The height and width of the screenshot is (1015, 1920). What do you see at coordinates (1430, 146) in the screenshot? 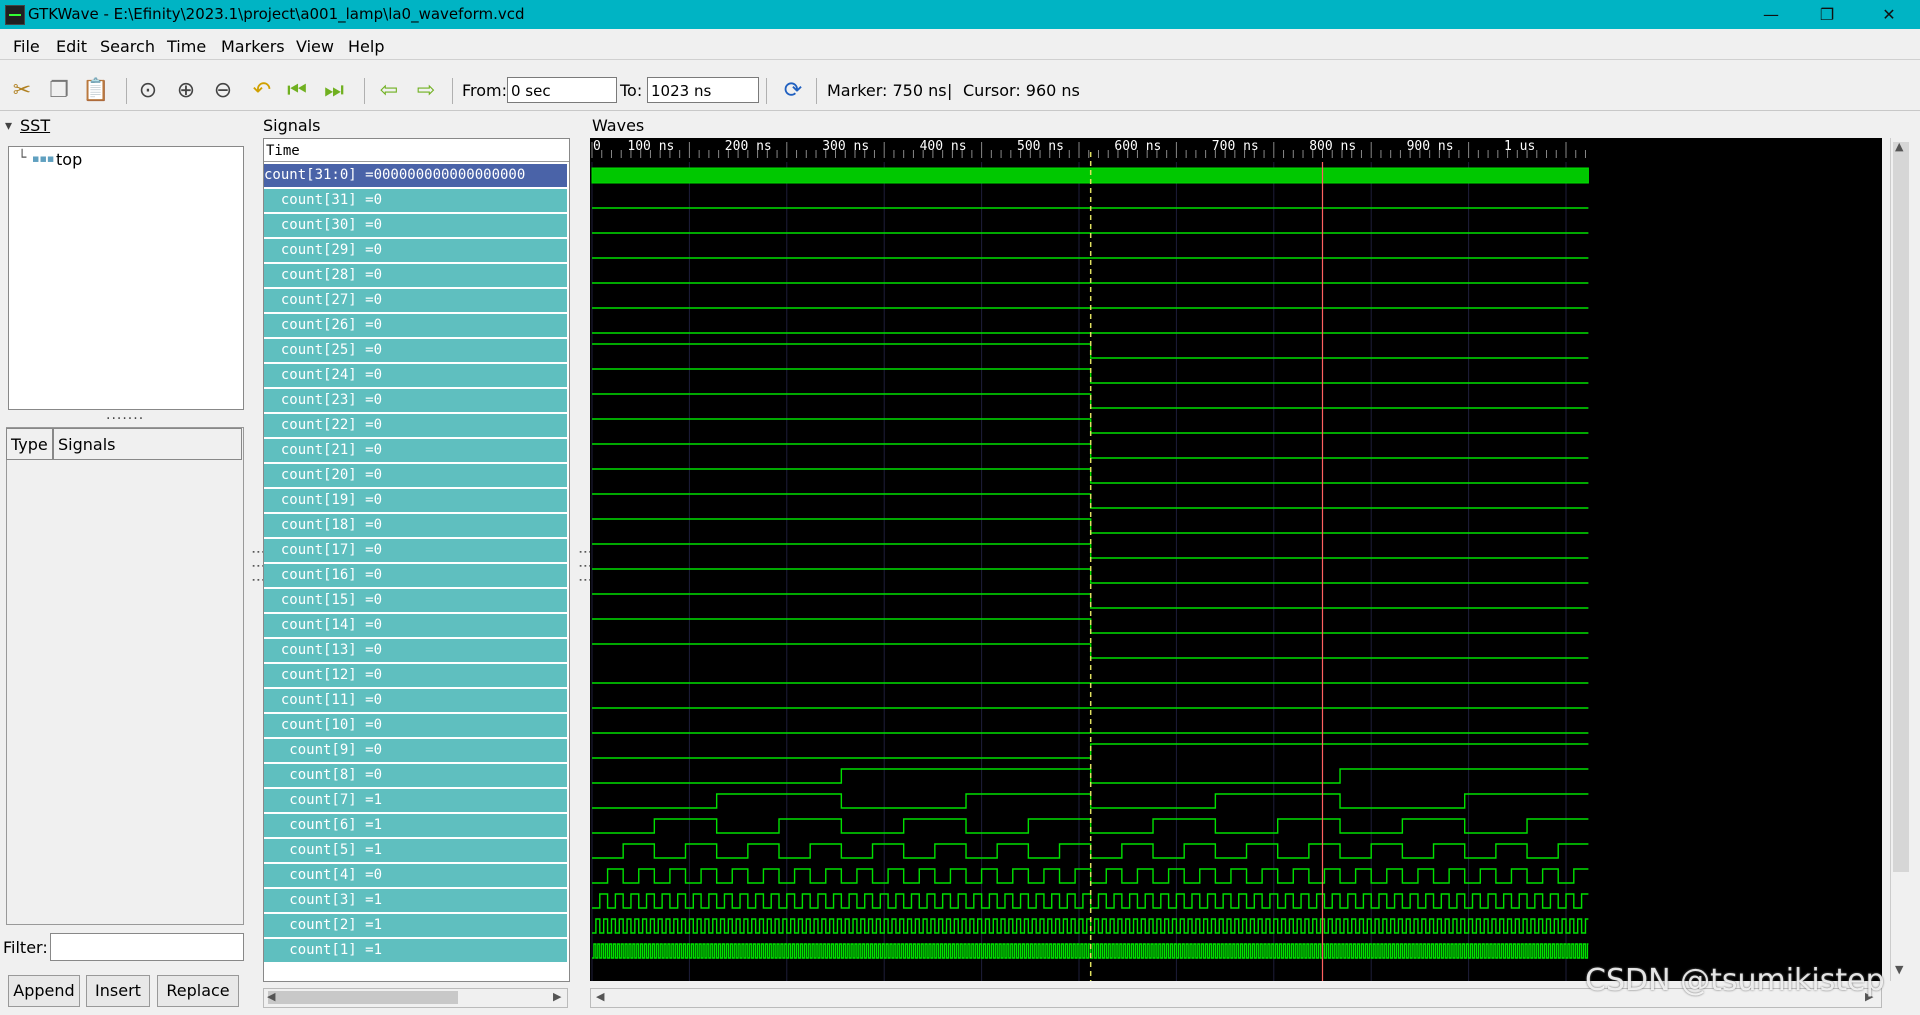
I see `ruler-label: 900 ns` at bounding box center [1430, 146].